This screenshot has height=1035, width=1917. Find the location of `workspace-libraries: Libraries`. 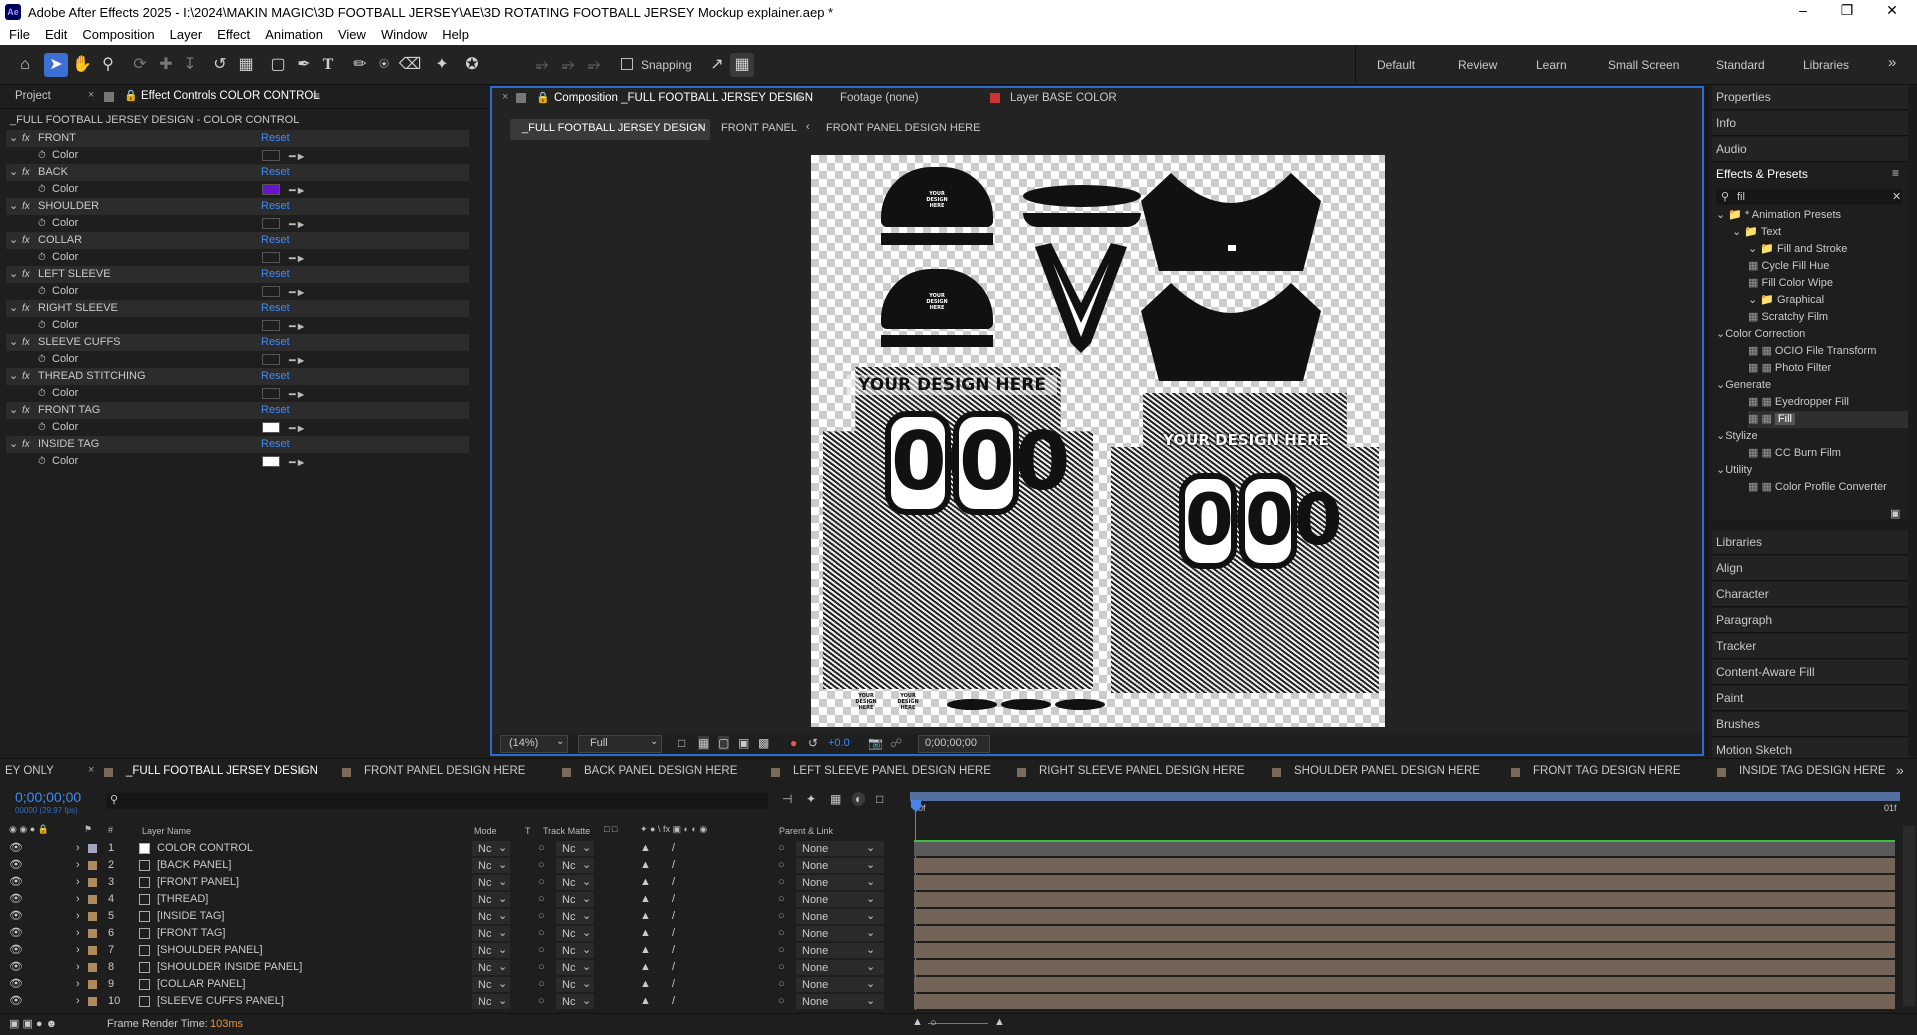

workspace-libraries: Libraries is located at coordinates (1826, 65).